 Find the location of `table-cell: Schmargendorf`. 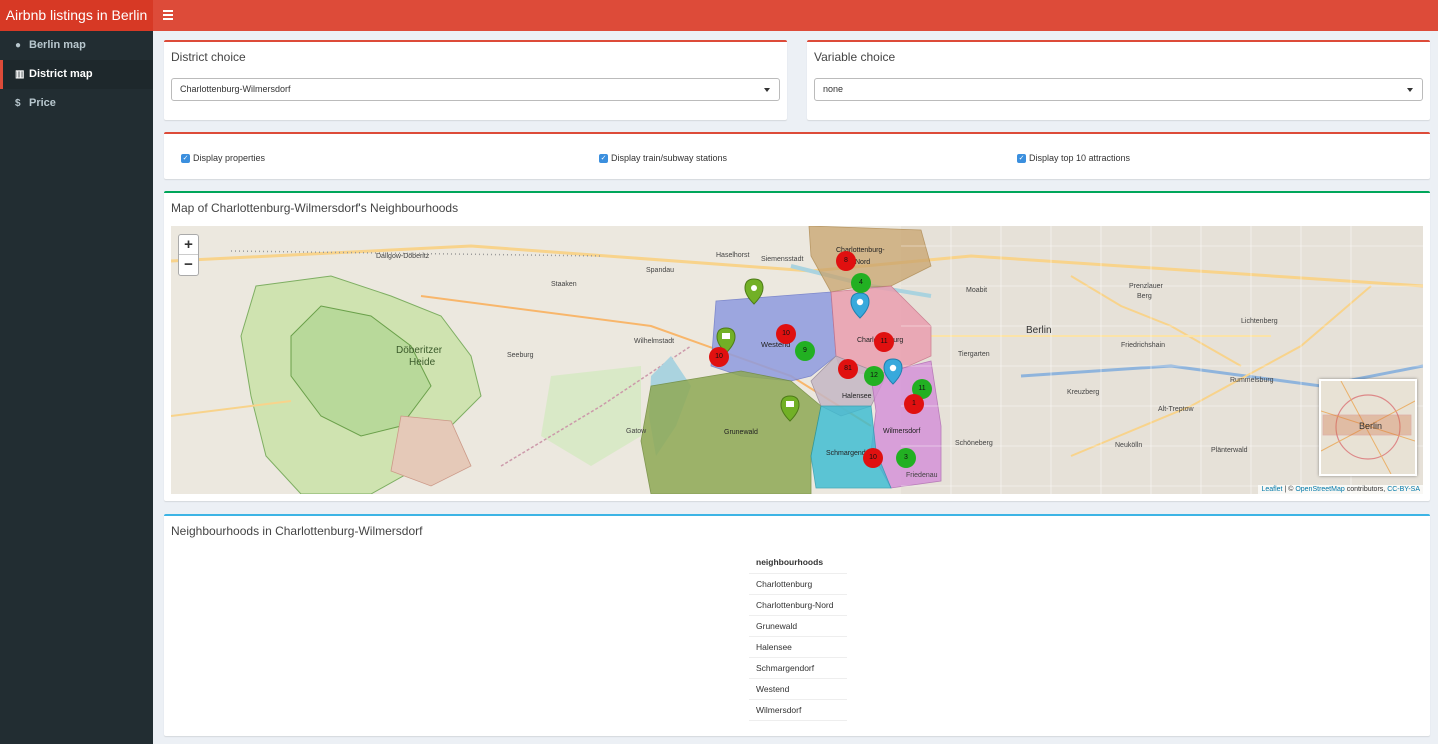

table-cell: Schmargendorf is located at coordinates (798, 668).